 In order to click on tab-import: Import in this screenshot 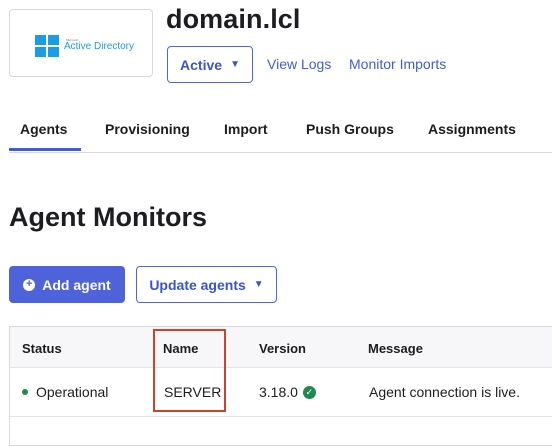, I will do `click(246, 129)`.